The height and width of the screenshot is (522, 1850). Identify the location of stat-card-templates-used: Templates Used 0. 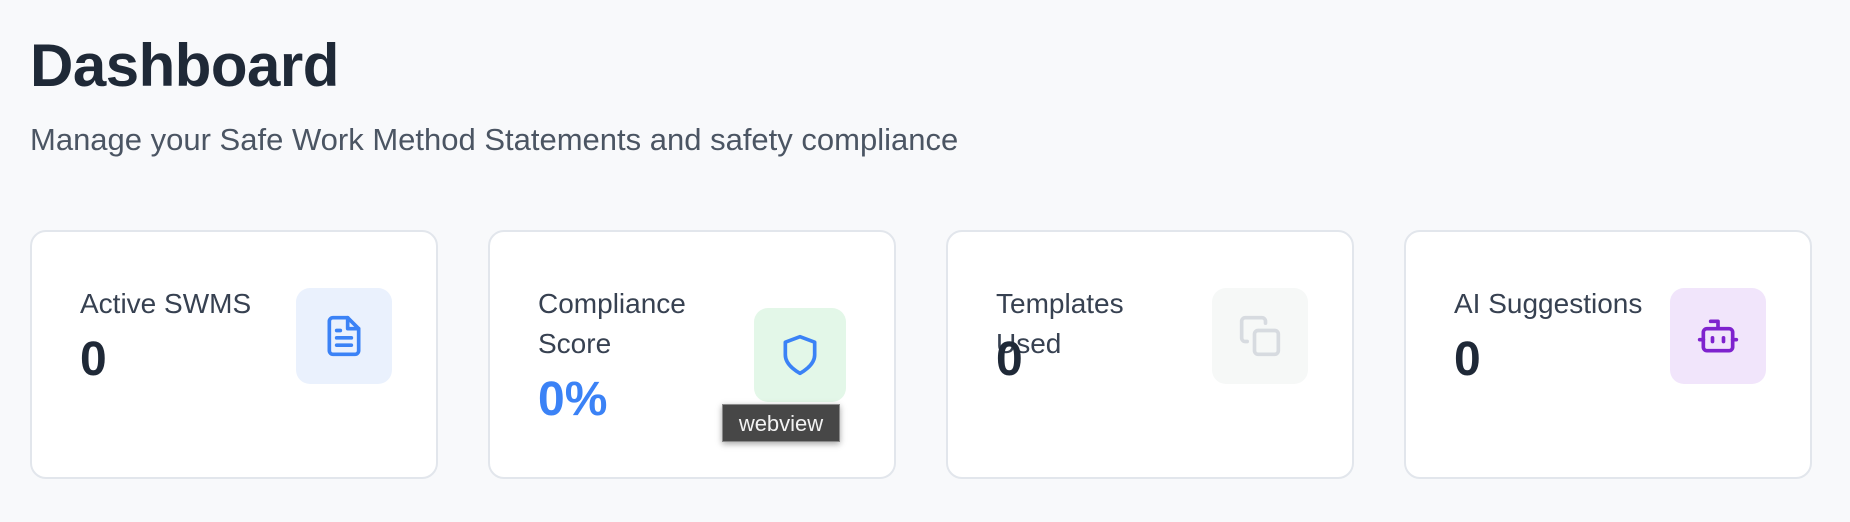
(1150, 354).